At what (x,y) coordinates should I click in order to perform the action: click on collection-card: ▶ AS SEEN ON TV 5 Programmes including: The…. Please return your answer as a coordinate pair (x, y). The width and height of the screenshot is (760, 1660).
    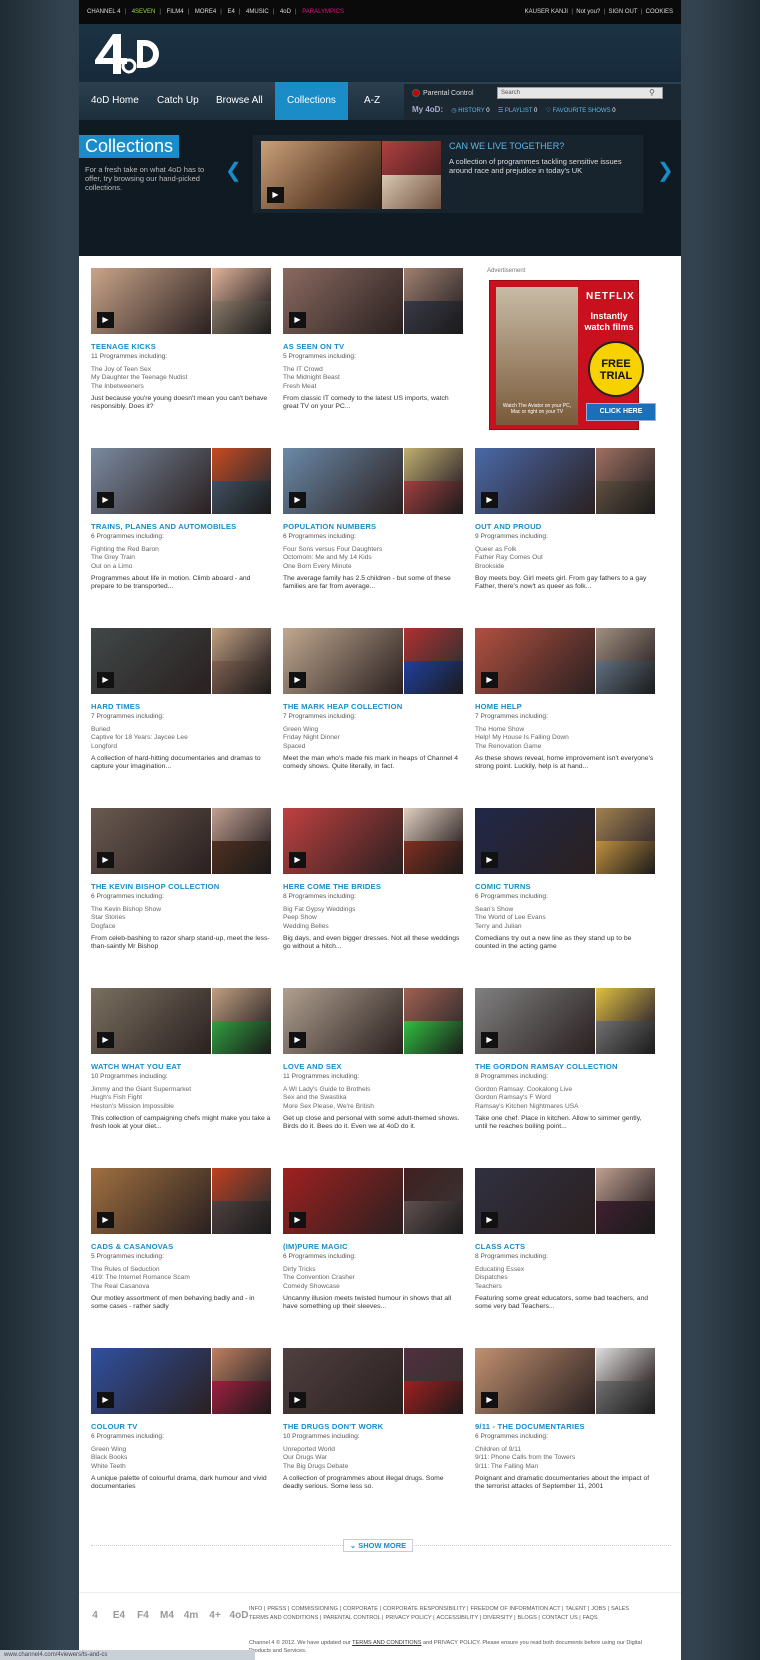
    Looking at the image, I should click on (373, 340).